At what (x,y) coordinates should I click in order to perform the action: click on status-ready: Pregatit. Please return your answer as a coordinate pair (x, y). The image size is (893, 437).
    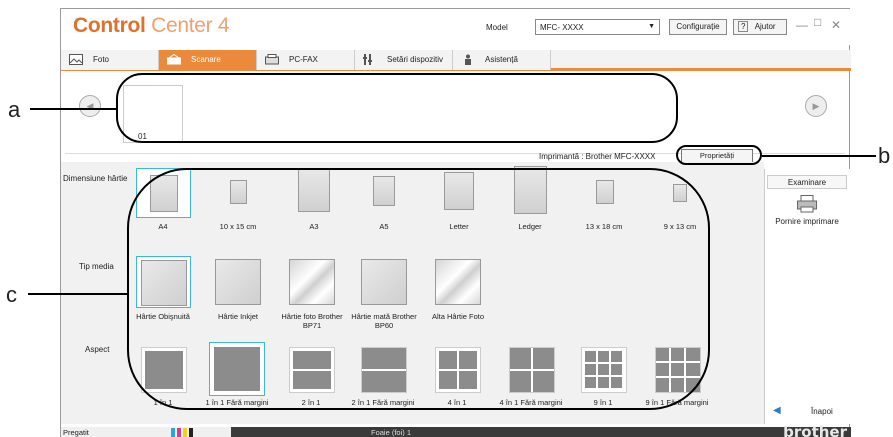
    Looking at the image, I should click on (146, 432).